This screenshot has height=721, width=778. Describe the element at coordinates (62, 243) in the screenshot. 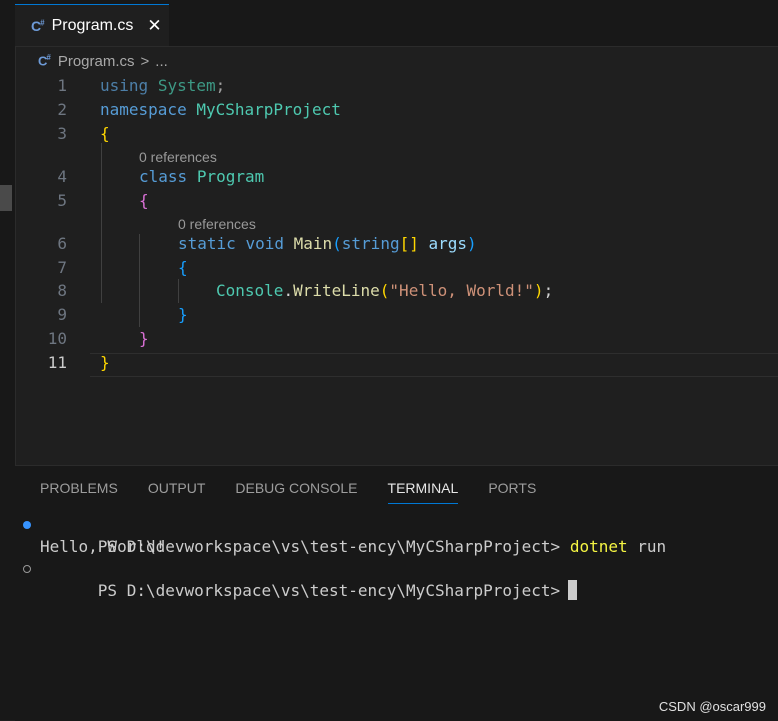

I see `line-number: 6` at that location.